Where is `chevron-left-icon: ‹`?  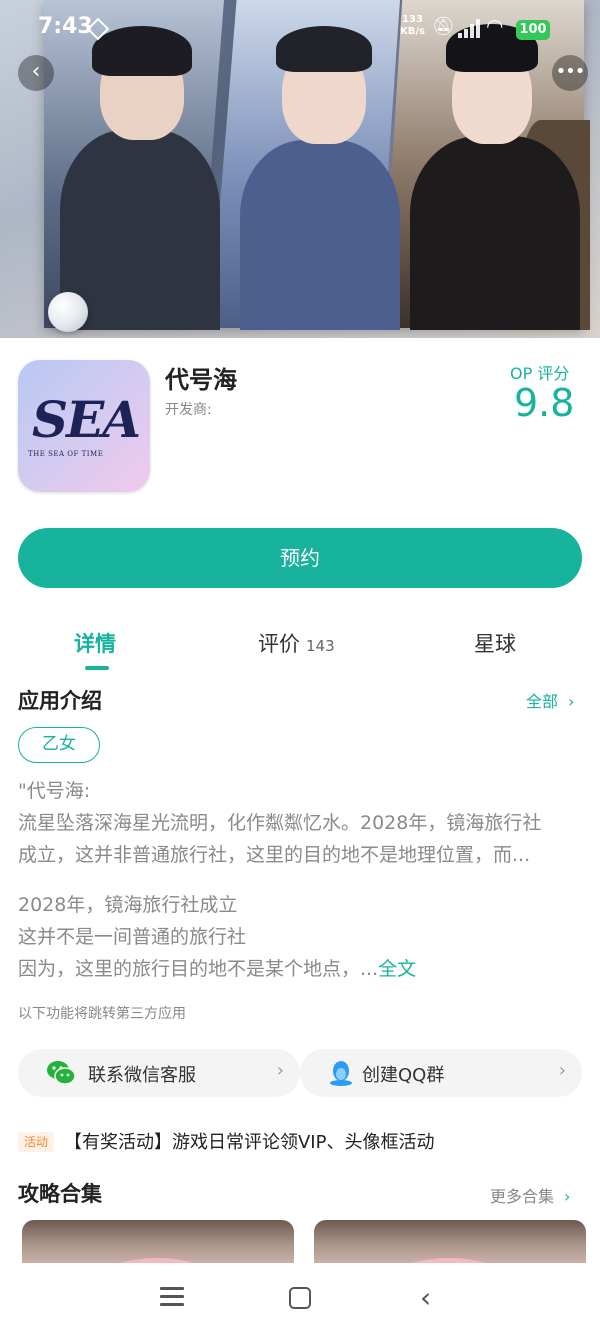
chevron-left-icon: ‹ is located at coordinates (36, 71).